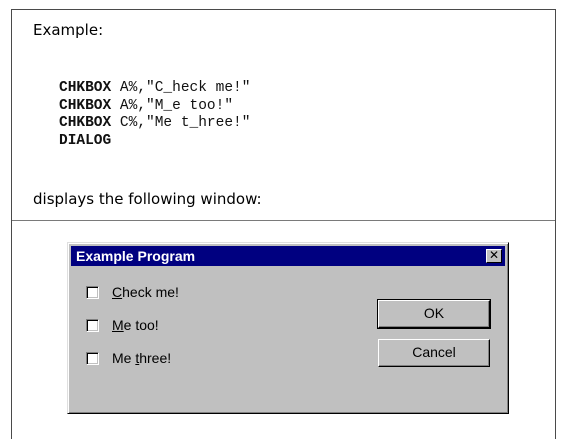 The height and width of the screenshot is (439, 568). Describe the element at coordinates (145, 292) in the screenshot. I see `checkbox-label: Check me!` at that location.